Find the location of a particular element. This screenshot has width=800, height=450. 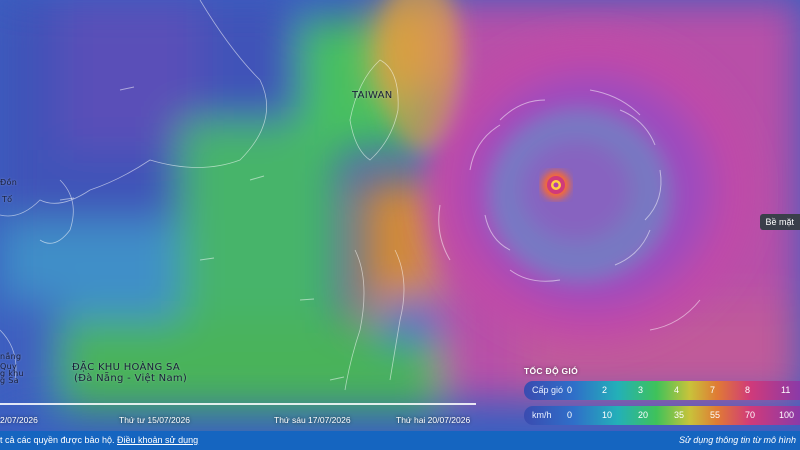

legend-value: 2 is located at coordinates (605, 390).